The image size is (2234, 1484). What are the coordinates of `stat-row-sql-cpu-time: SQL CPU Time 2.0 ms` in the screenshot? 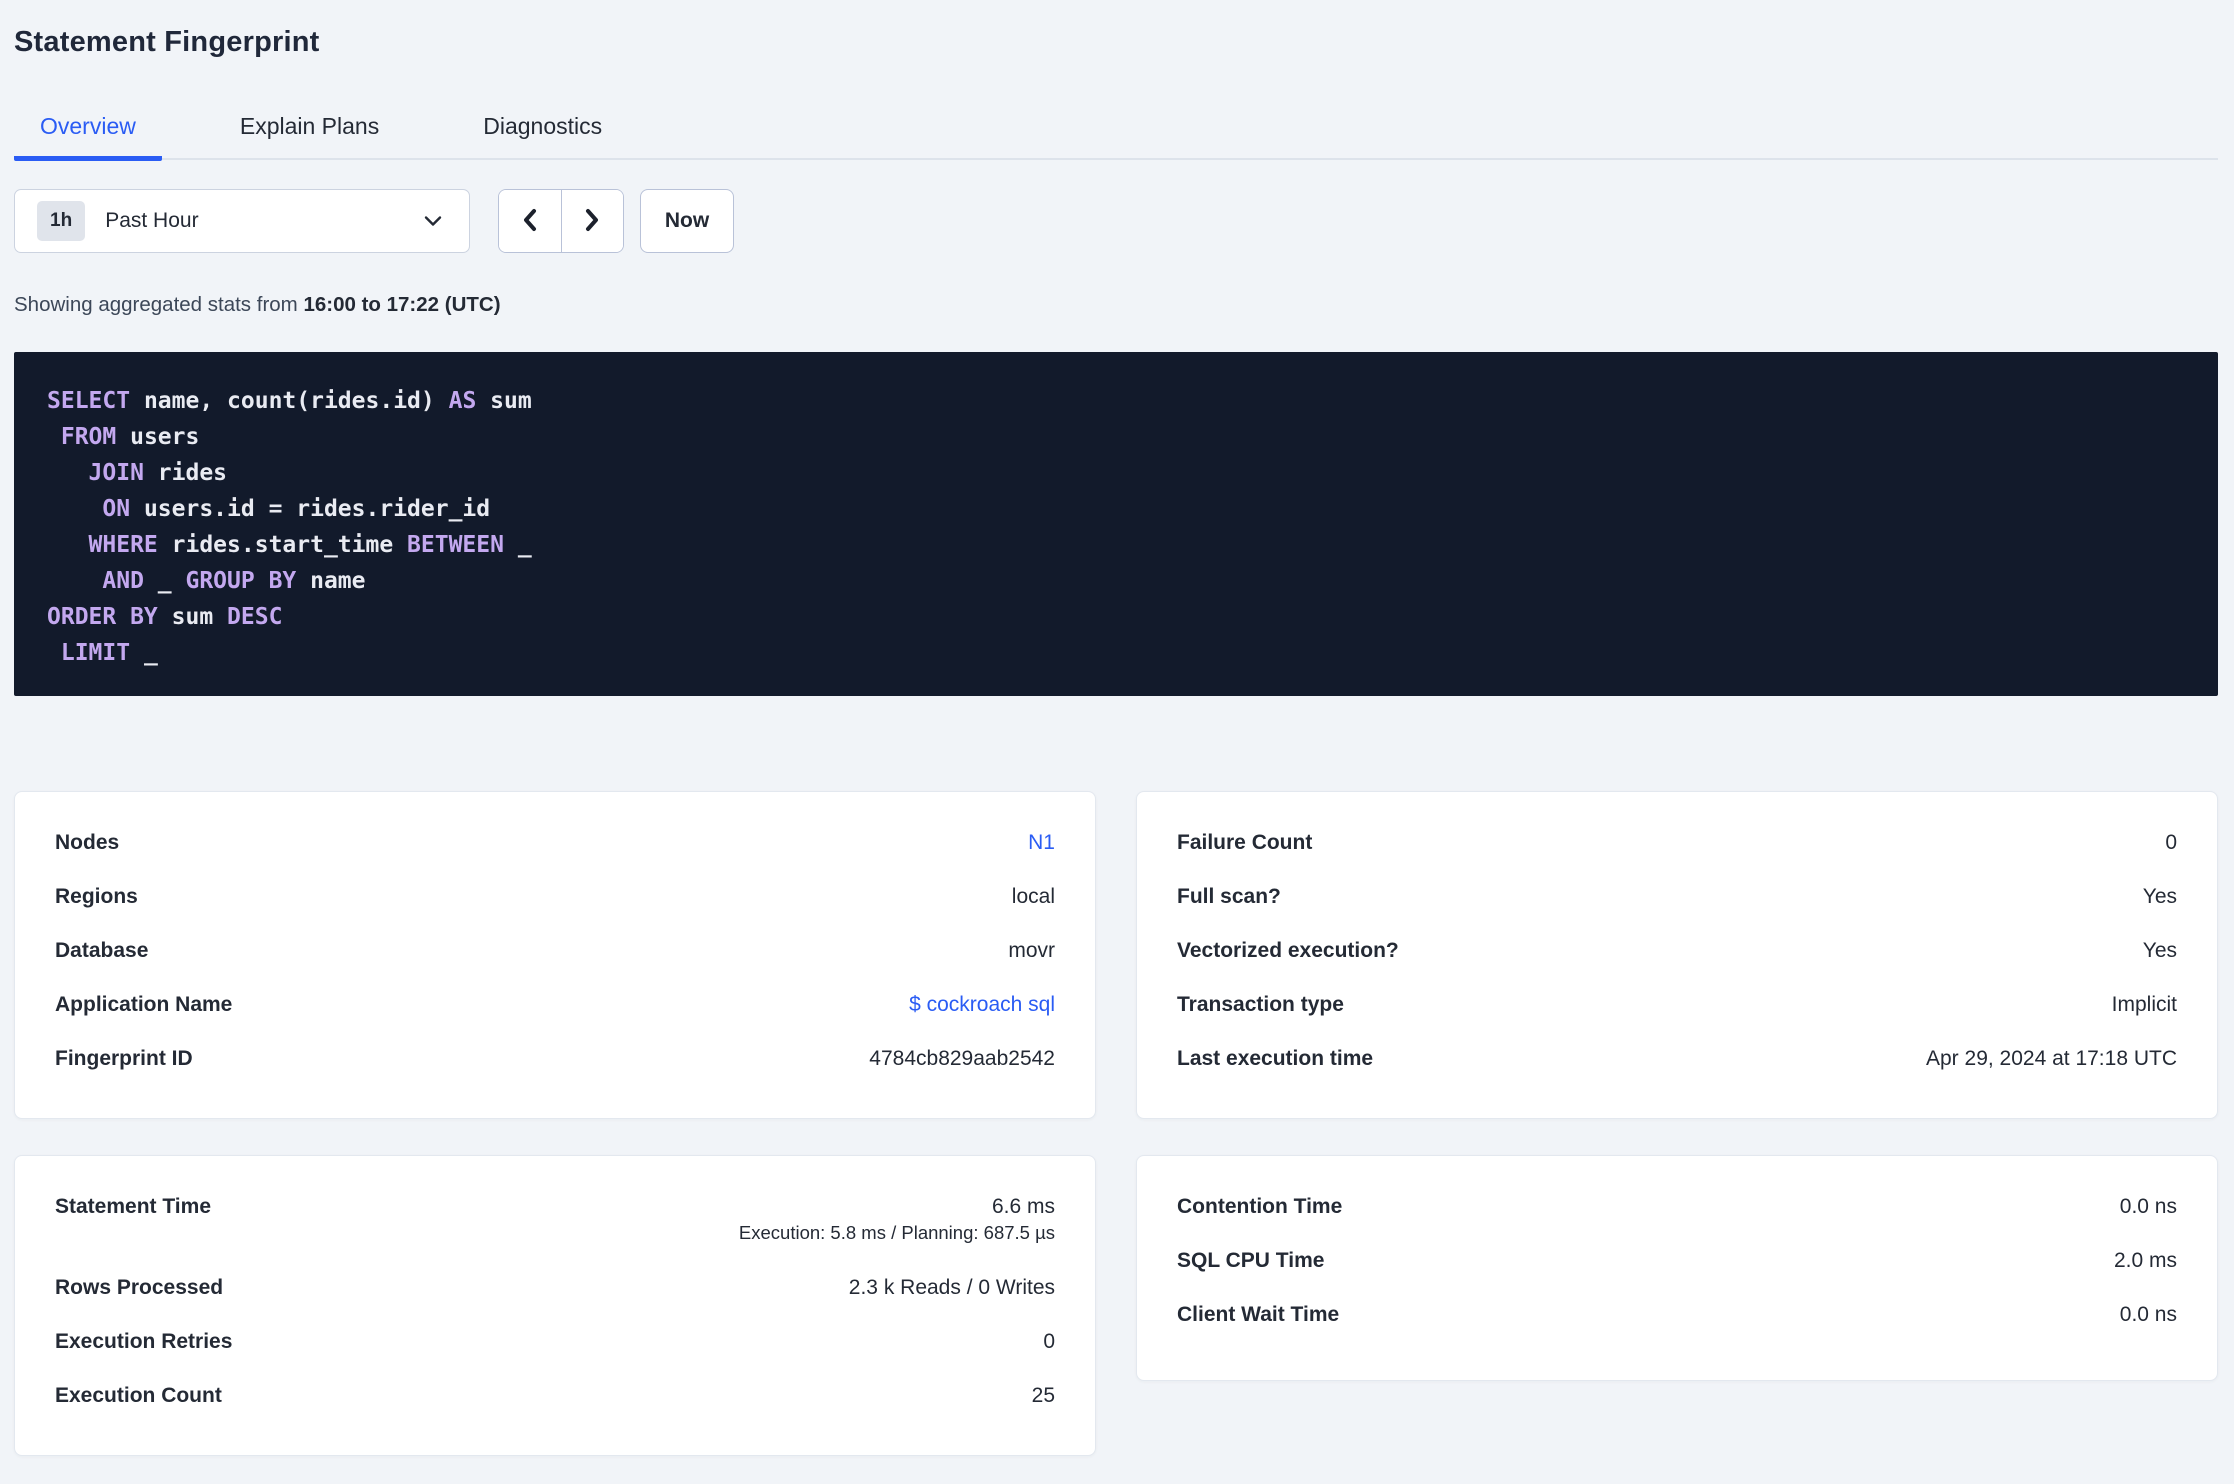 It's located at (1677, 1261).